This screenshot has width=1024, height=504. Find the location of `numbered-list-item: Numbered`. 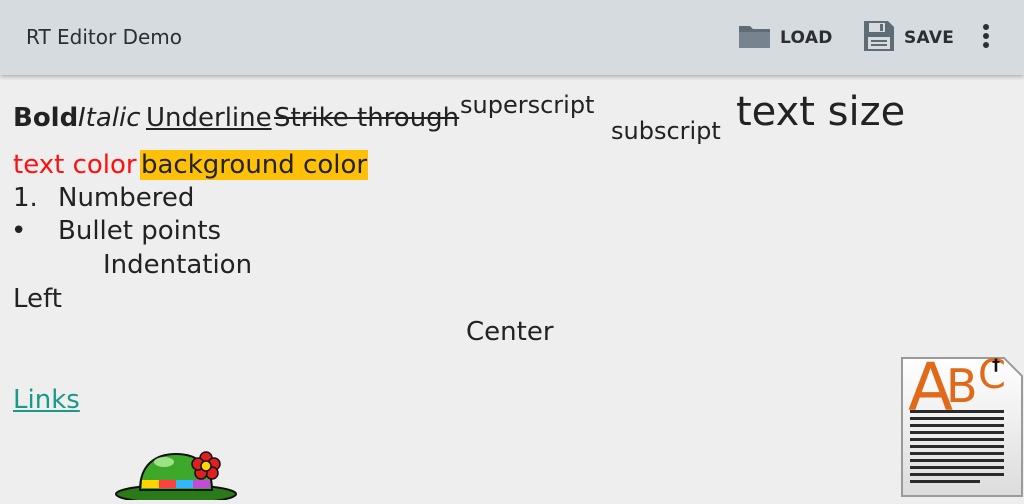

numbered-list-item: Numbered is located at coordinates (126, 198).